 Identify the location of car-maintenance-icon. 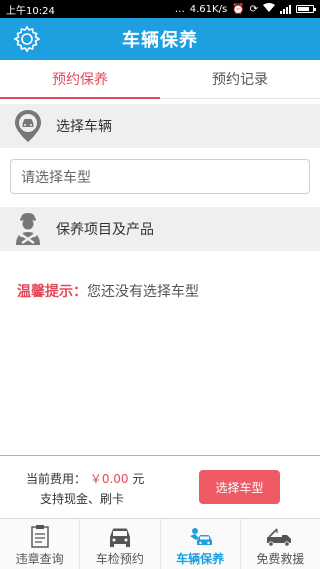
(201, 536).